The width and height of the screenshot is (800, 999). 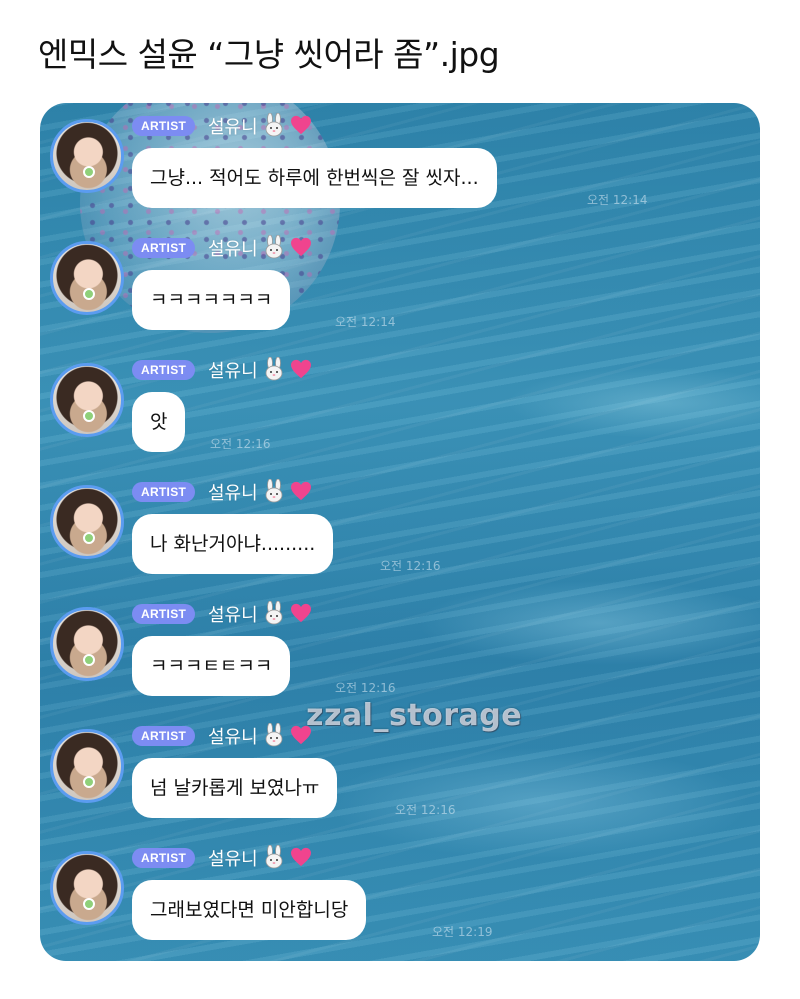 What do you see at coordinates (400, 896) in the screenshot?
I see `chat-message: ARTIST 설유니 그래보였다면 미안합니당 오전 12:19` at bounding box center [400, 896].